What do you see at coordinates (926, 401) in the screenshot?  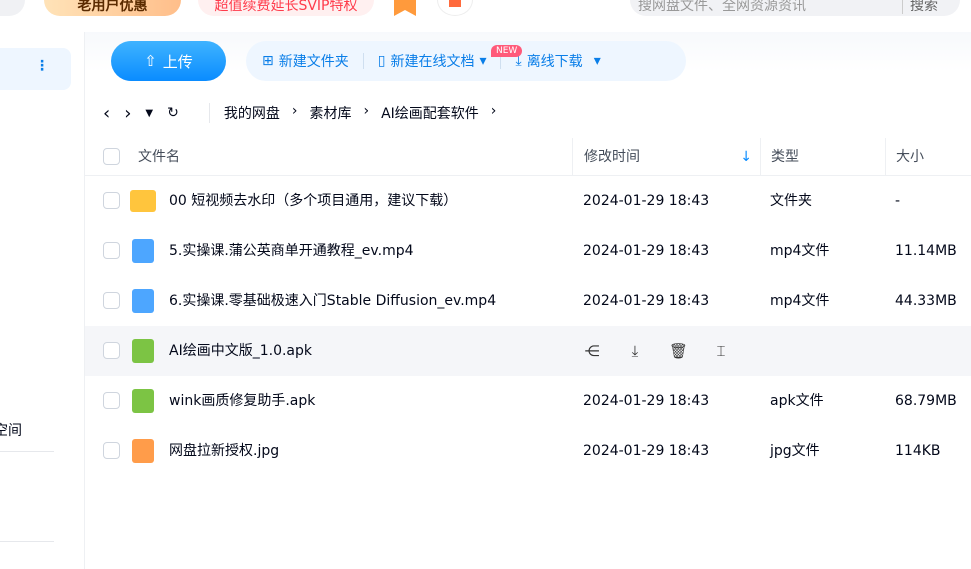 I see `file-size: 68.79MB` at bounding box center [926, 401].